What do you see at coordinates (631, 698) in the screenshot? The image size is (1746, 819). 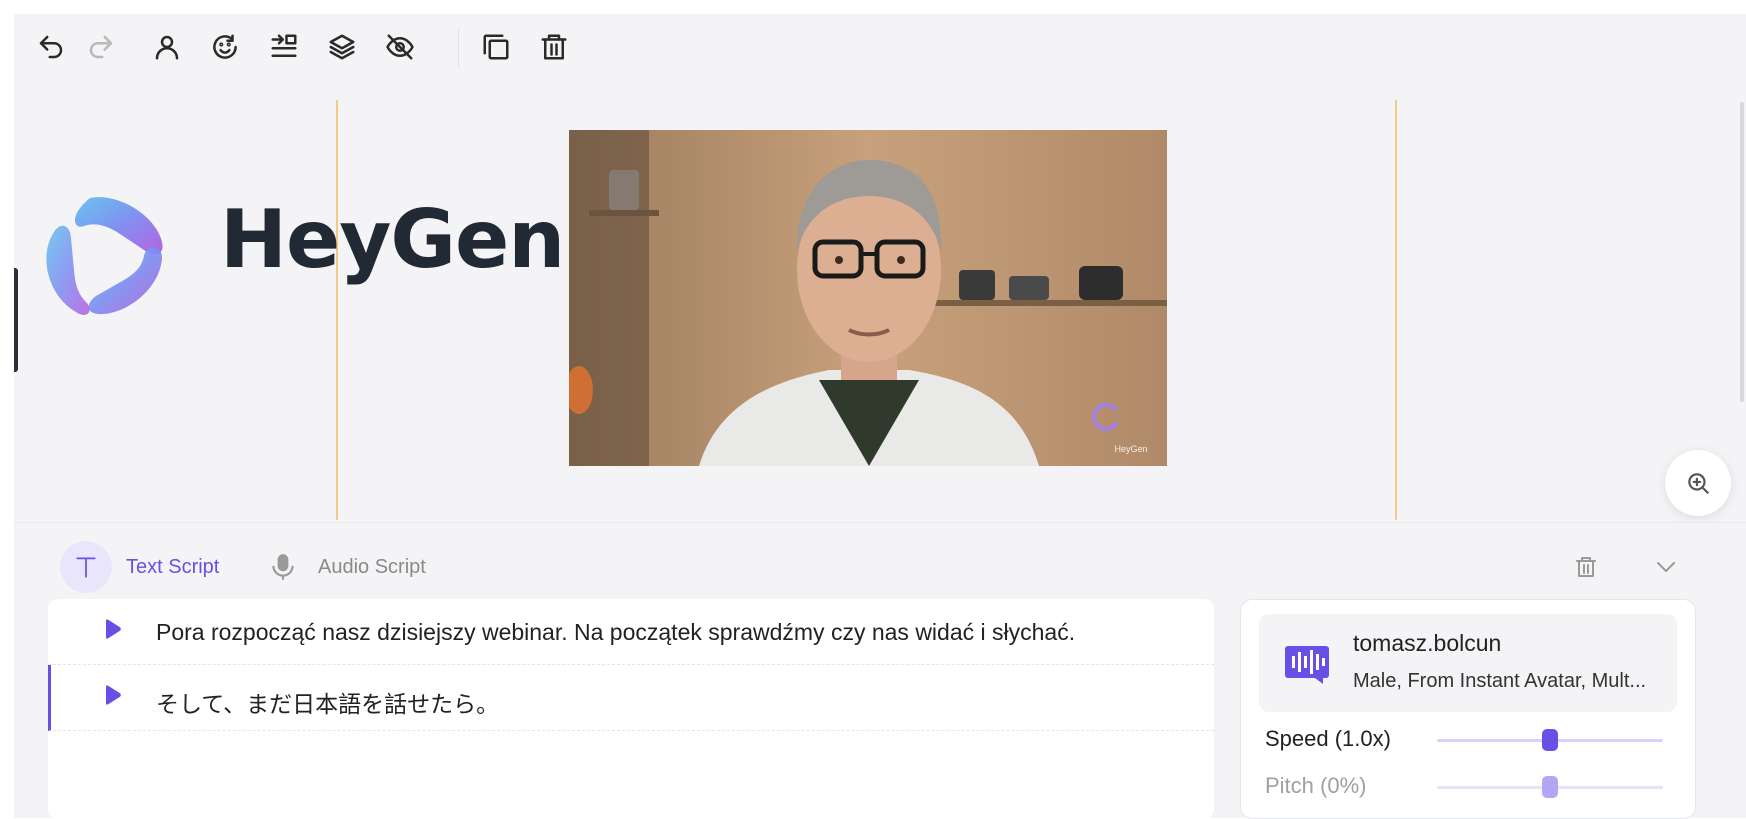 I see `script-line-2: そして、まだ日本語を話せたら。` at bounding box center [631, 698].